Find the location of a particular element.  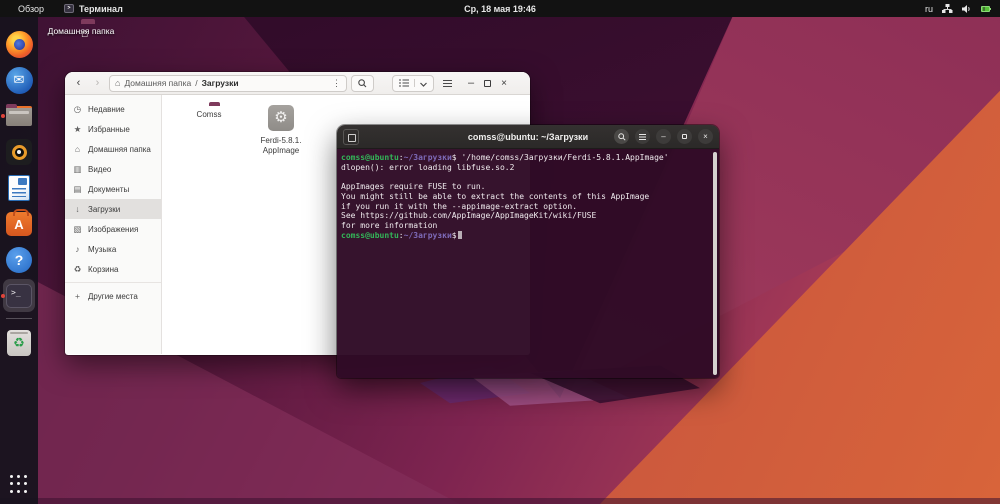

breadcrumb-current: Загрузки is located at coordinates (220, 83).